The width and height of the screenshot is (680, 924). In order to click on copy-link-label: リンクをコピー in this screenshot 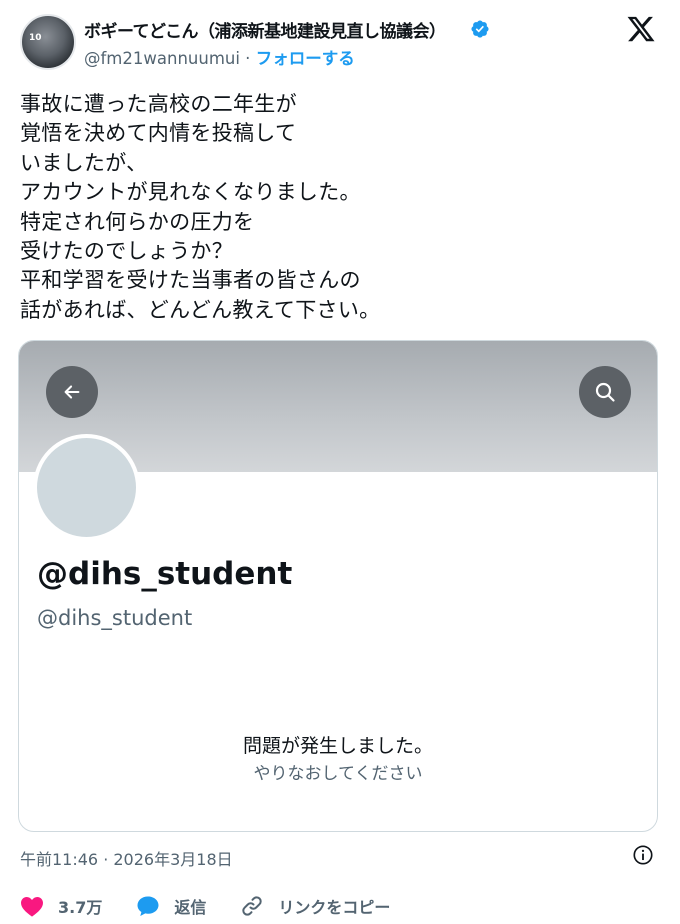, I will do `click(334, 907)`.